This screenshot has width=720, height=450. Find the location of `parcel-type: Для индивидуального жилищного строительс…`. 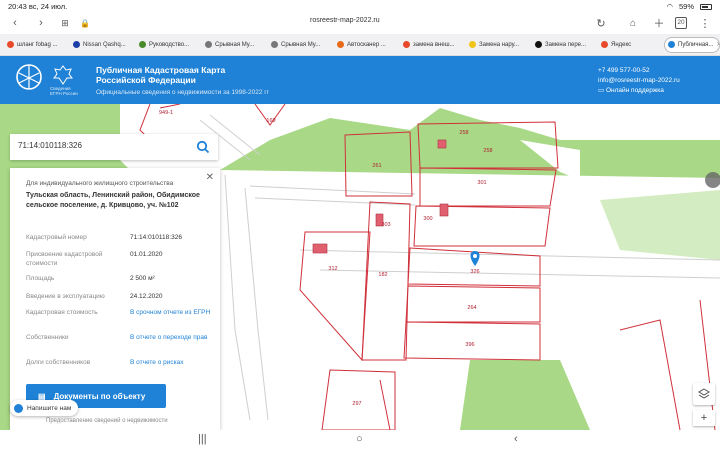

parcel-type: Для индивидуального жилищного строительс… is located at coordinates (100, 183).